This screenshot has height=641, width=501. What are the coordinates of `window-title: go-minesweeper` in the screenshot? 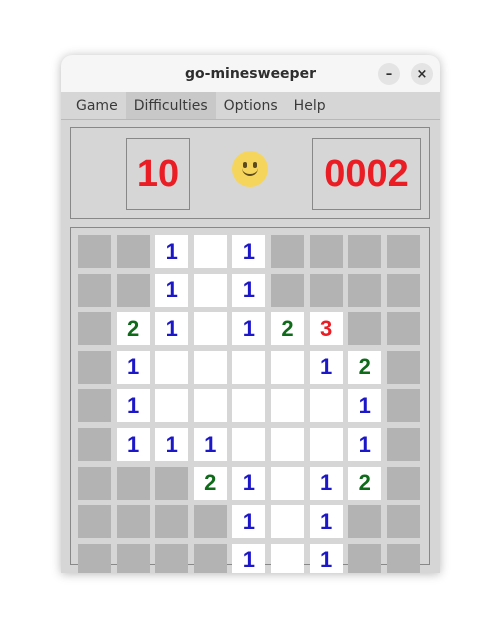 It's located at (250, 73).